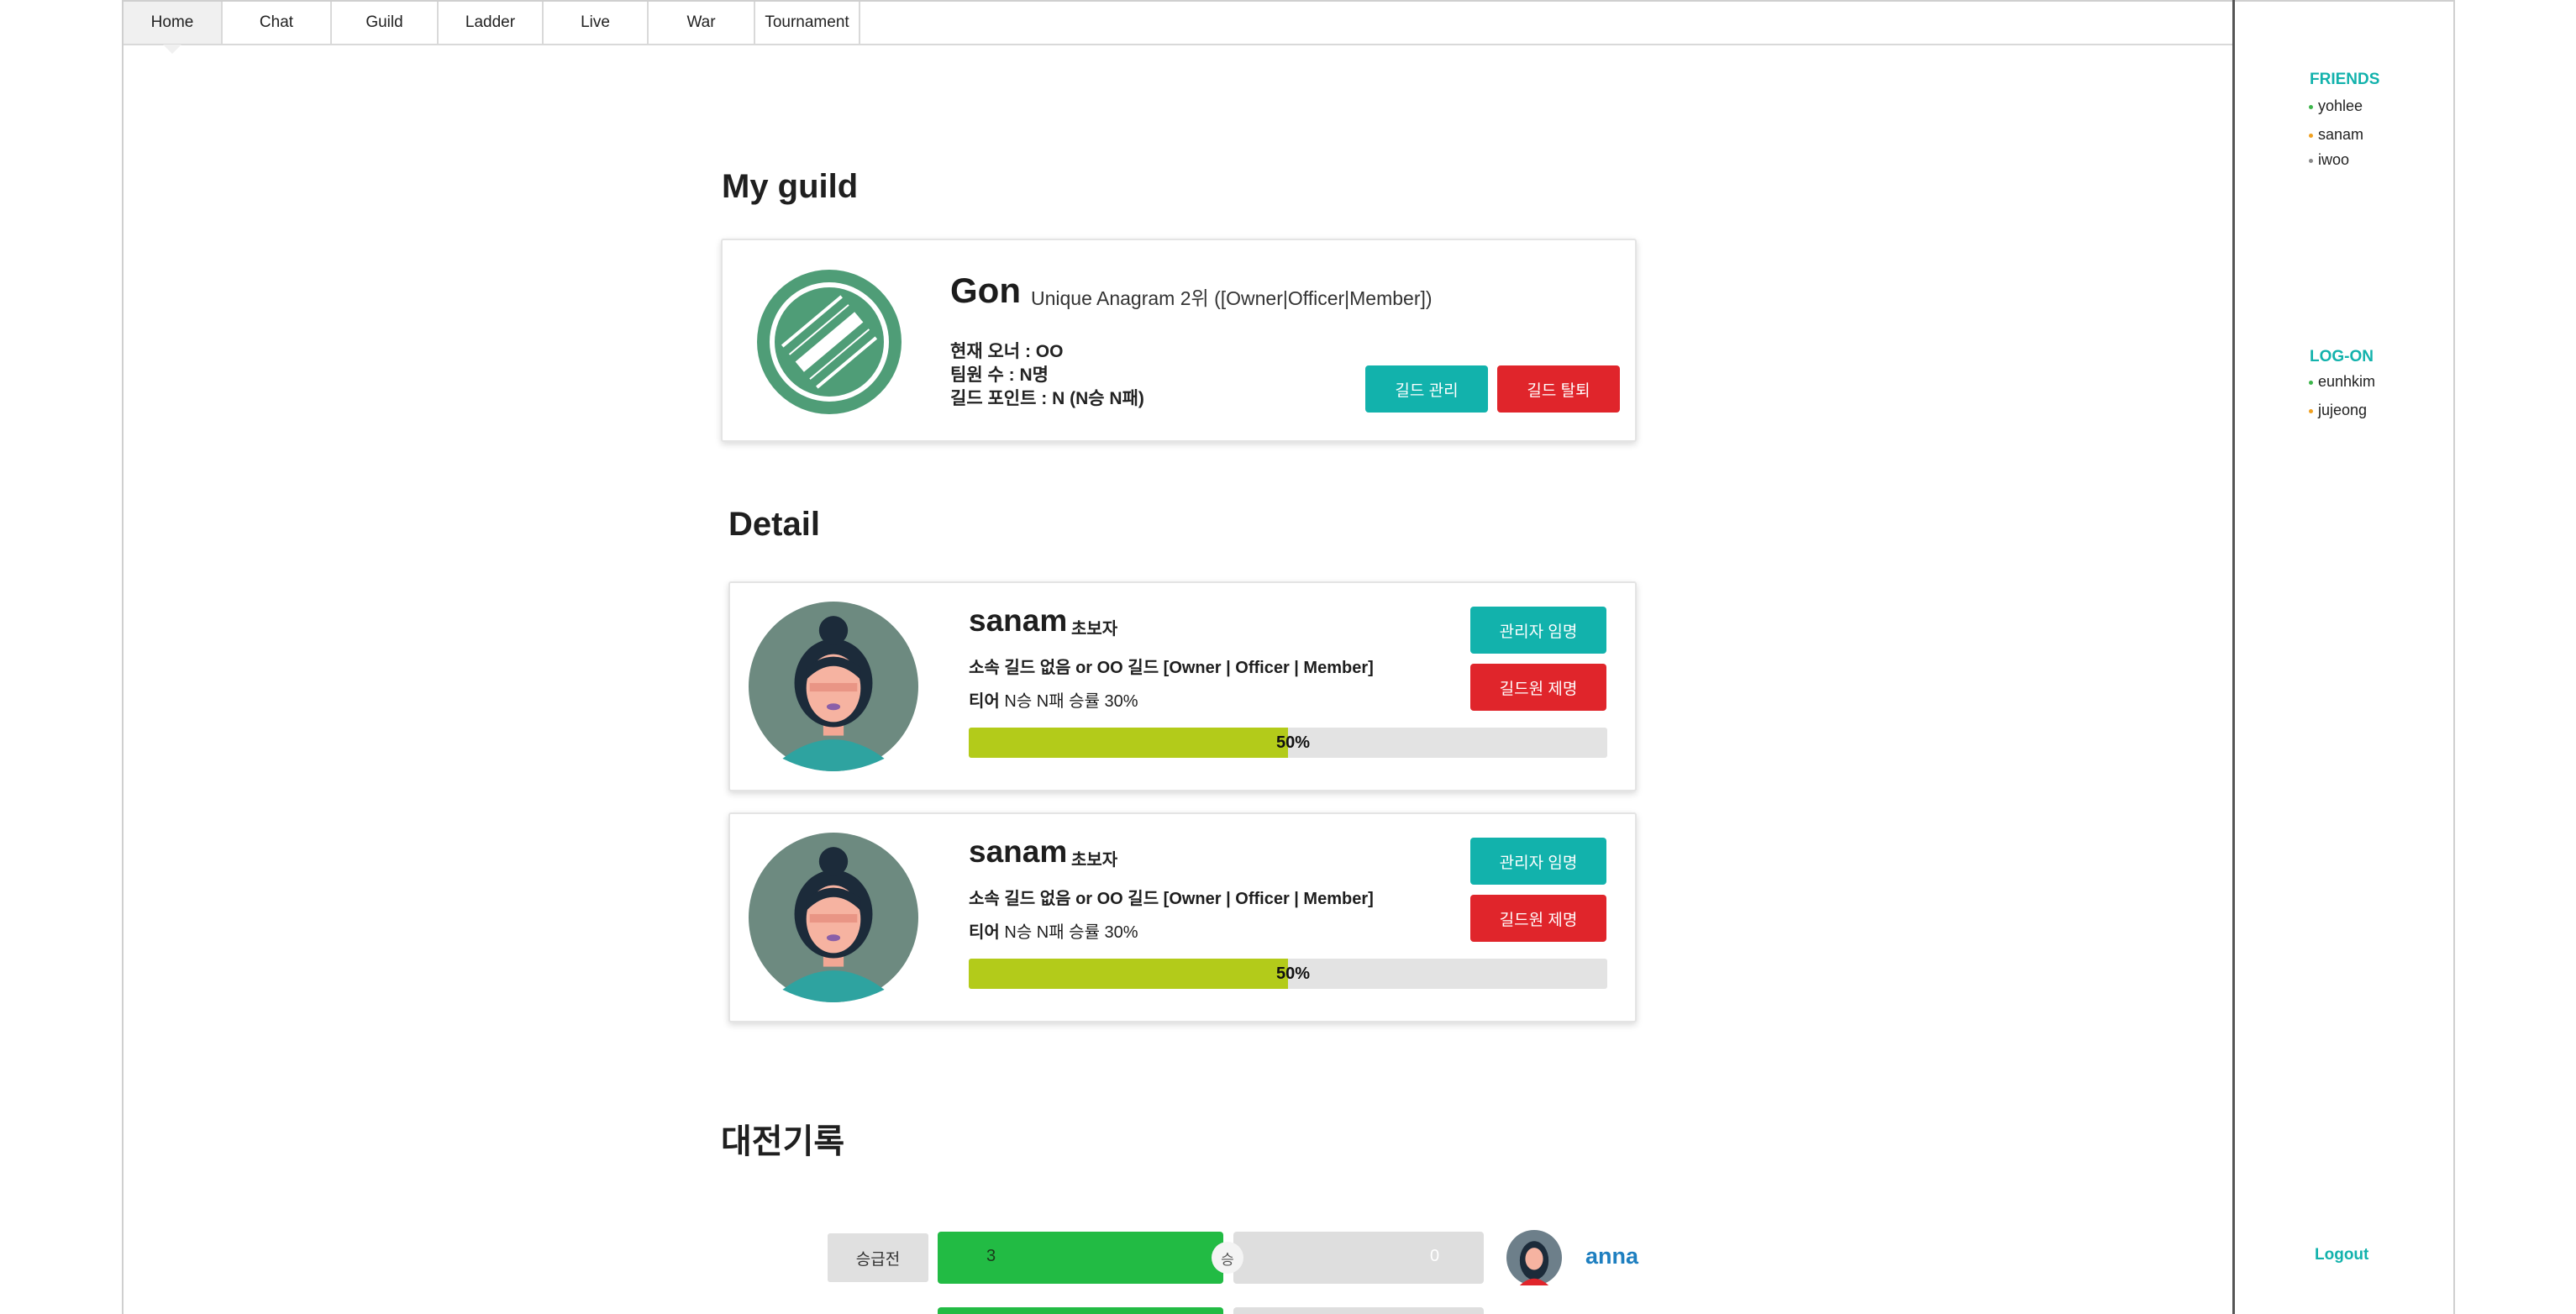 The width and height of the screenshot is (2576, 1314). I want to click on tab-tournament: Tournament, so click(807, 23).